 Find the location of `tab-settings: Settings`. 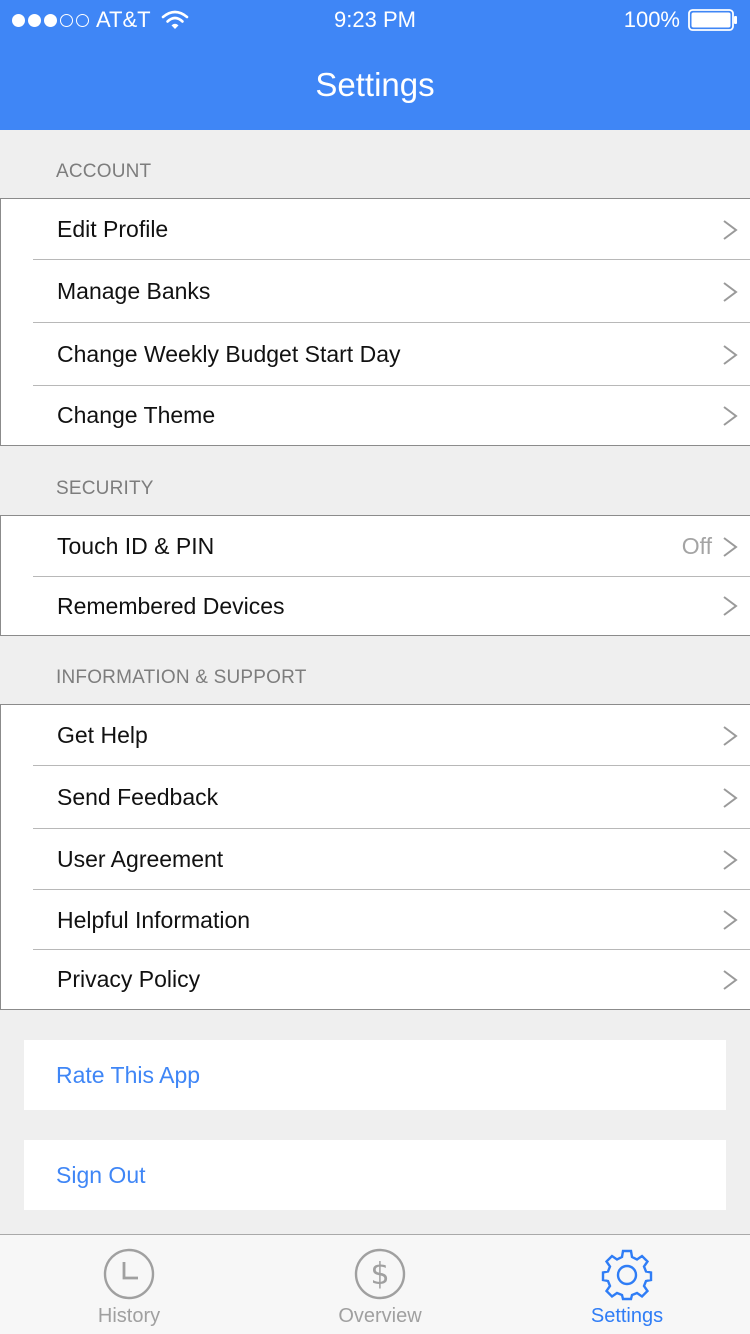

tab-settings: Settings is located at coordinates (626, 1284).